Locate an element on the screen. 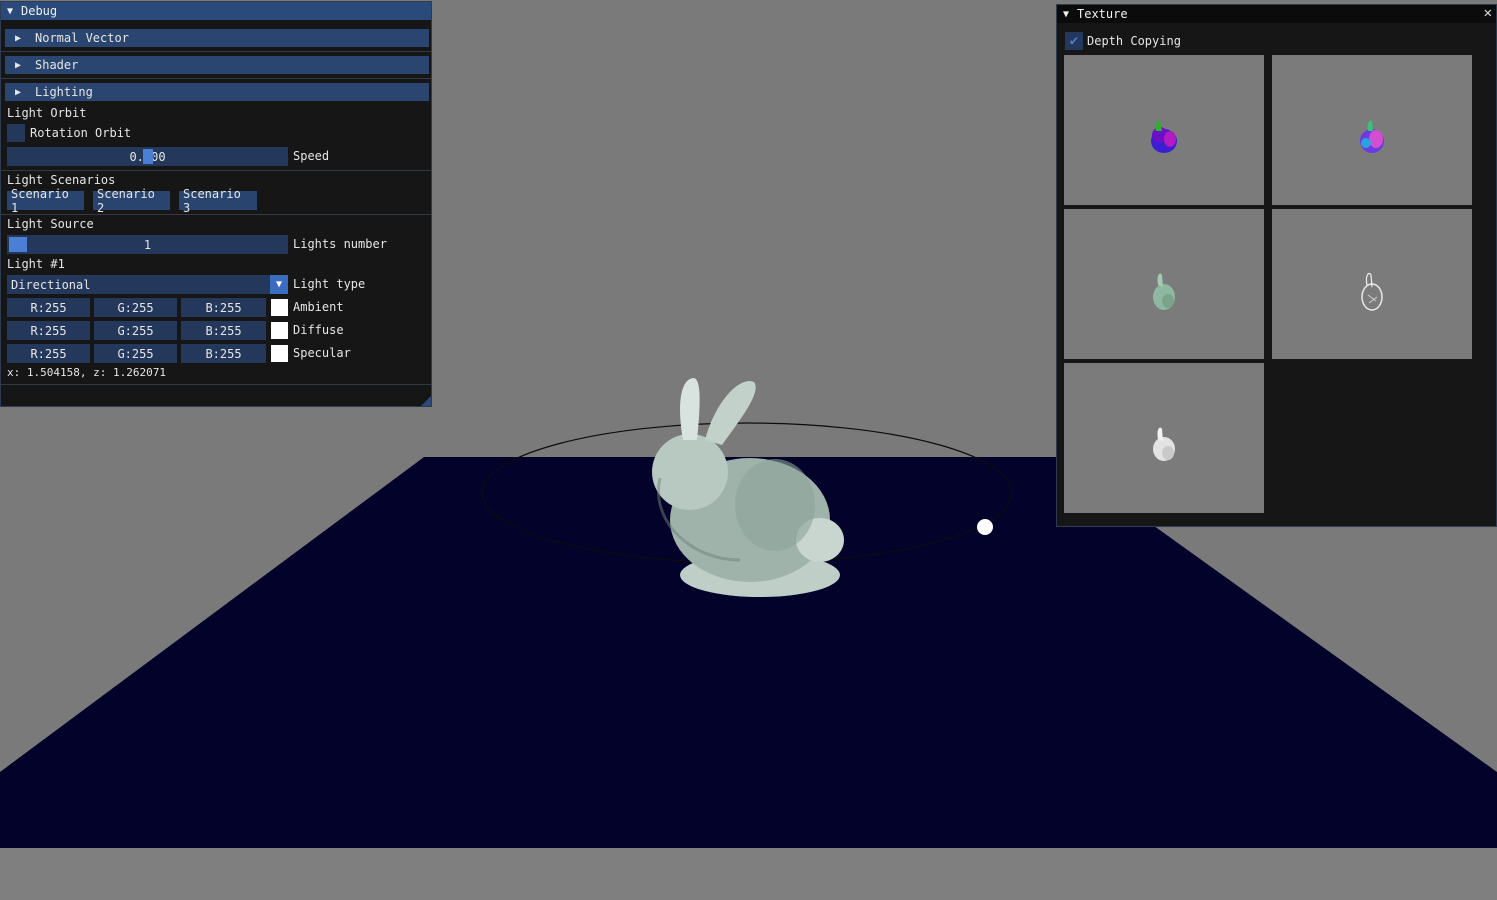 This screenshot has width=1497, height=900. texture-thumbnail-specular is located at coordinates (1372, 284).